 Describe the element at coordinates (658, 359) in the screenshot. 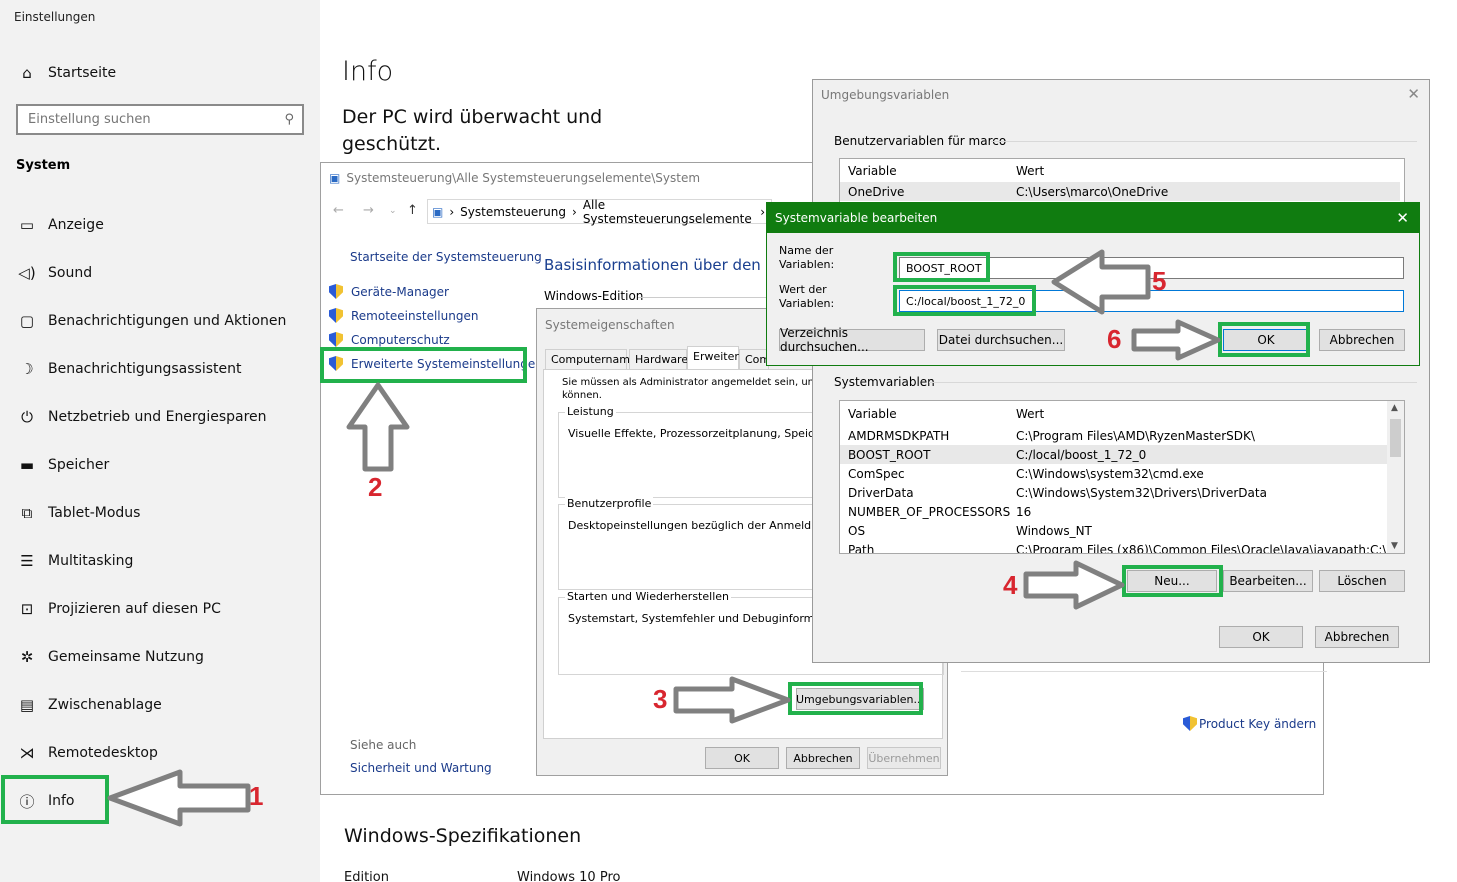

I see `tab-hardware: Hardware` at that location.